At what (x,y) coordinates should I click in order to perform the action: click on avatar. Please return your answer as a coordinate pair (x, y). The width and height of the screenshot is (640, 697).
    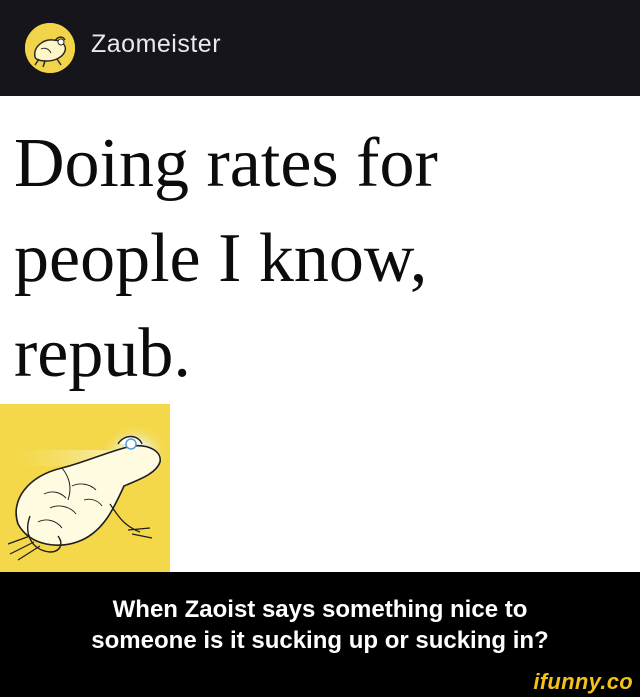
    Looking at the image, I should click on (50, 48).